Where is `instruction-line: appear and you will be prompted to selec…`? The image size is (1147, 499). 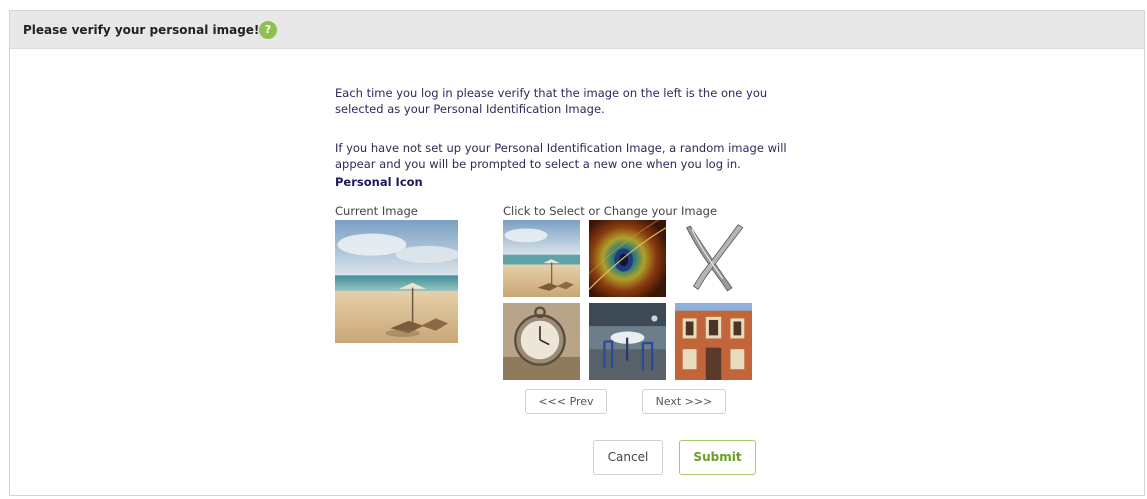 instruction-line: appear and you will be prompted to selec… is located at coordinates (538, 164).